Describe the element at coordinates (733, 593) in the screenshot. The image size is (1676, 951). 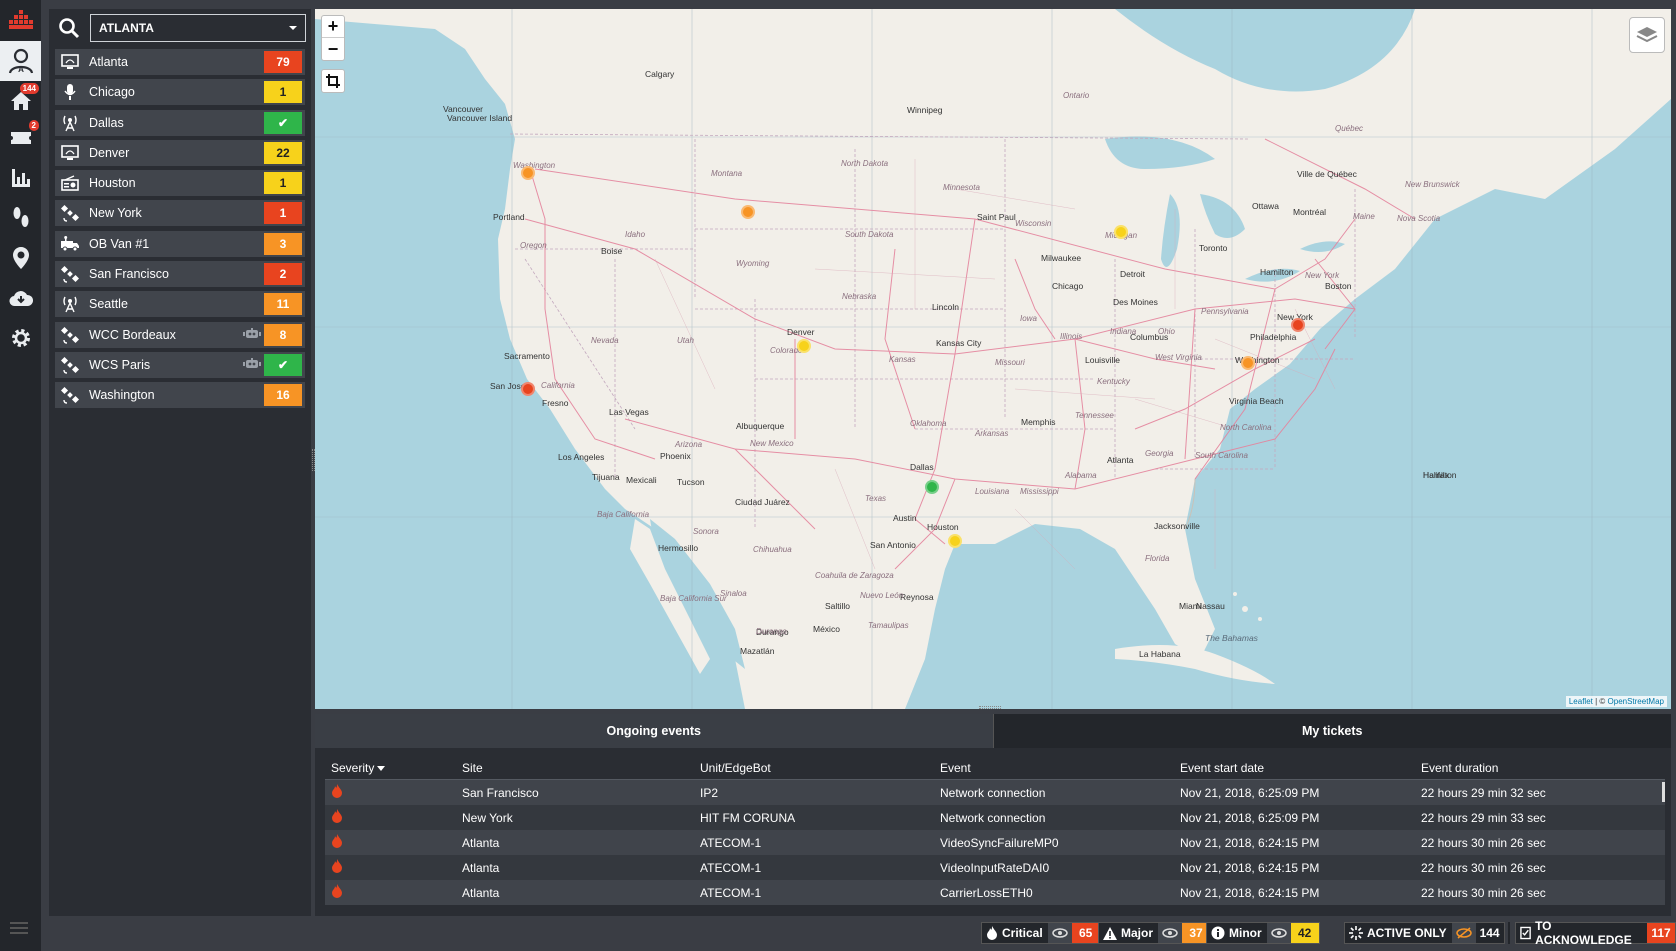
I see `map-region-label: Sinaloa` at that location.